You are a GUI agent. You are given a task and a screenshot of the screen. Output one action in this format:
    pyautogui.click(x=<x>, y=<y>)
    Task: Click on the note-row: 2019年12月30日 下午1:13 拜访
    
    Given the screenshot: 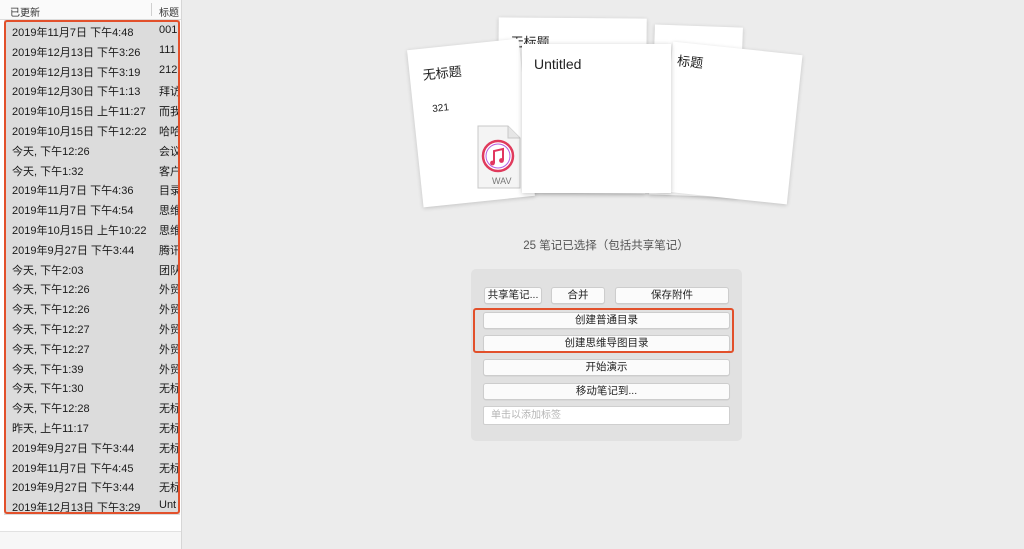 What is the action you would take?
    pyautogui.click(x=92, y=89)
    